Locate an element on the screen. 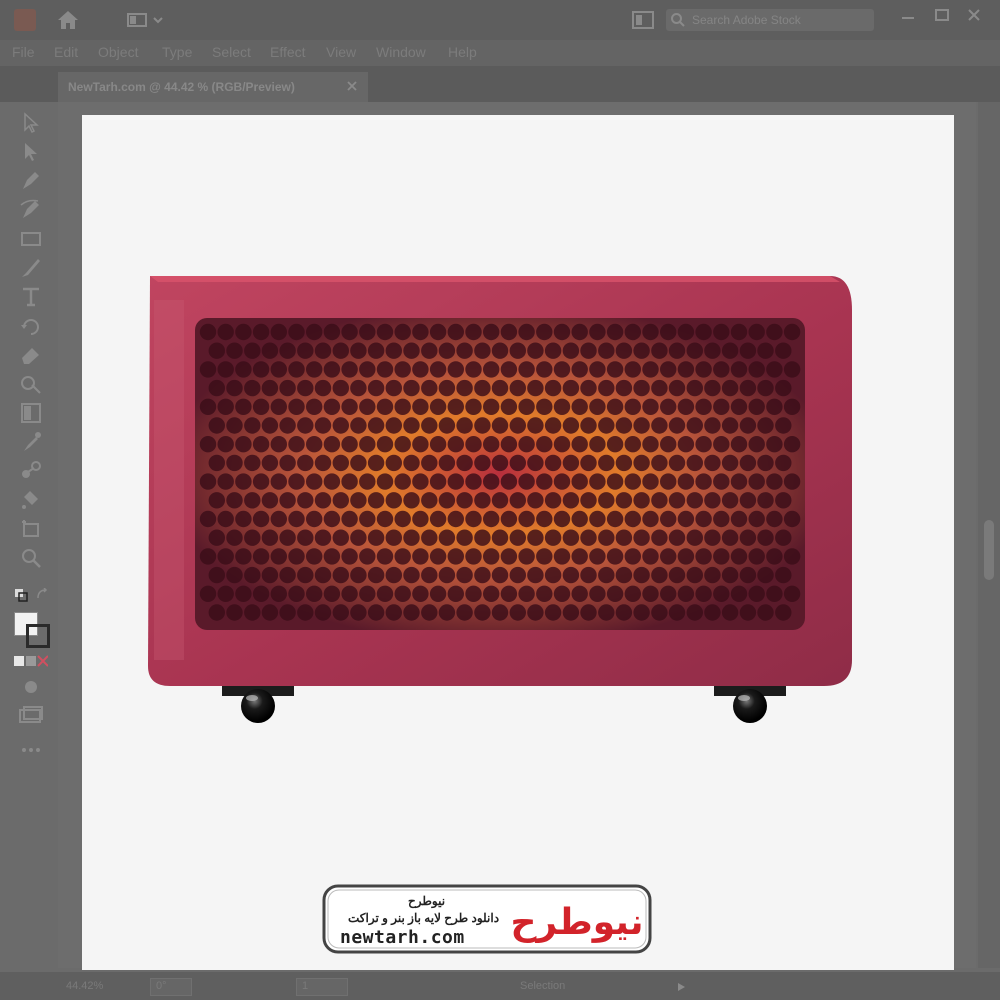 The height and width of the screenshot is (1000, 1000). screen-mode-icon is located at coordinates (31, 715).